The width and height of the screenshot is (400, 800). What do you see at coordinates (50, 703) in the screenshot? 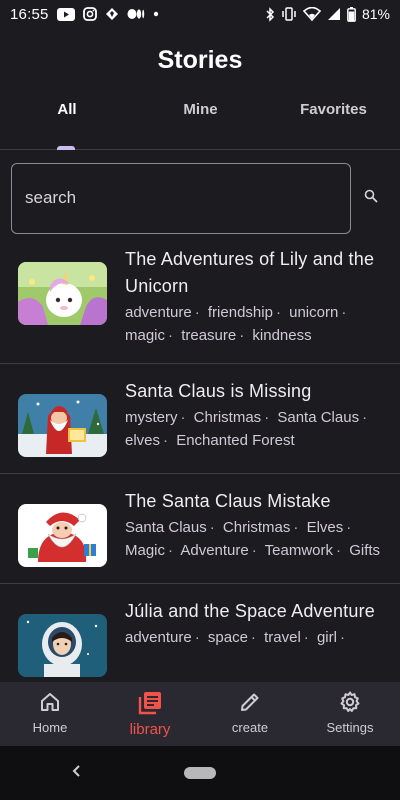
I see `home-icon` at bounding box center [50, 703].